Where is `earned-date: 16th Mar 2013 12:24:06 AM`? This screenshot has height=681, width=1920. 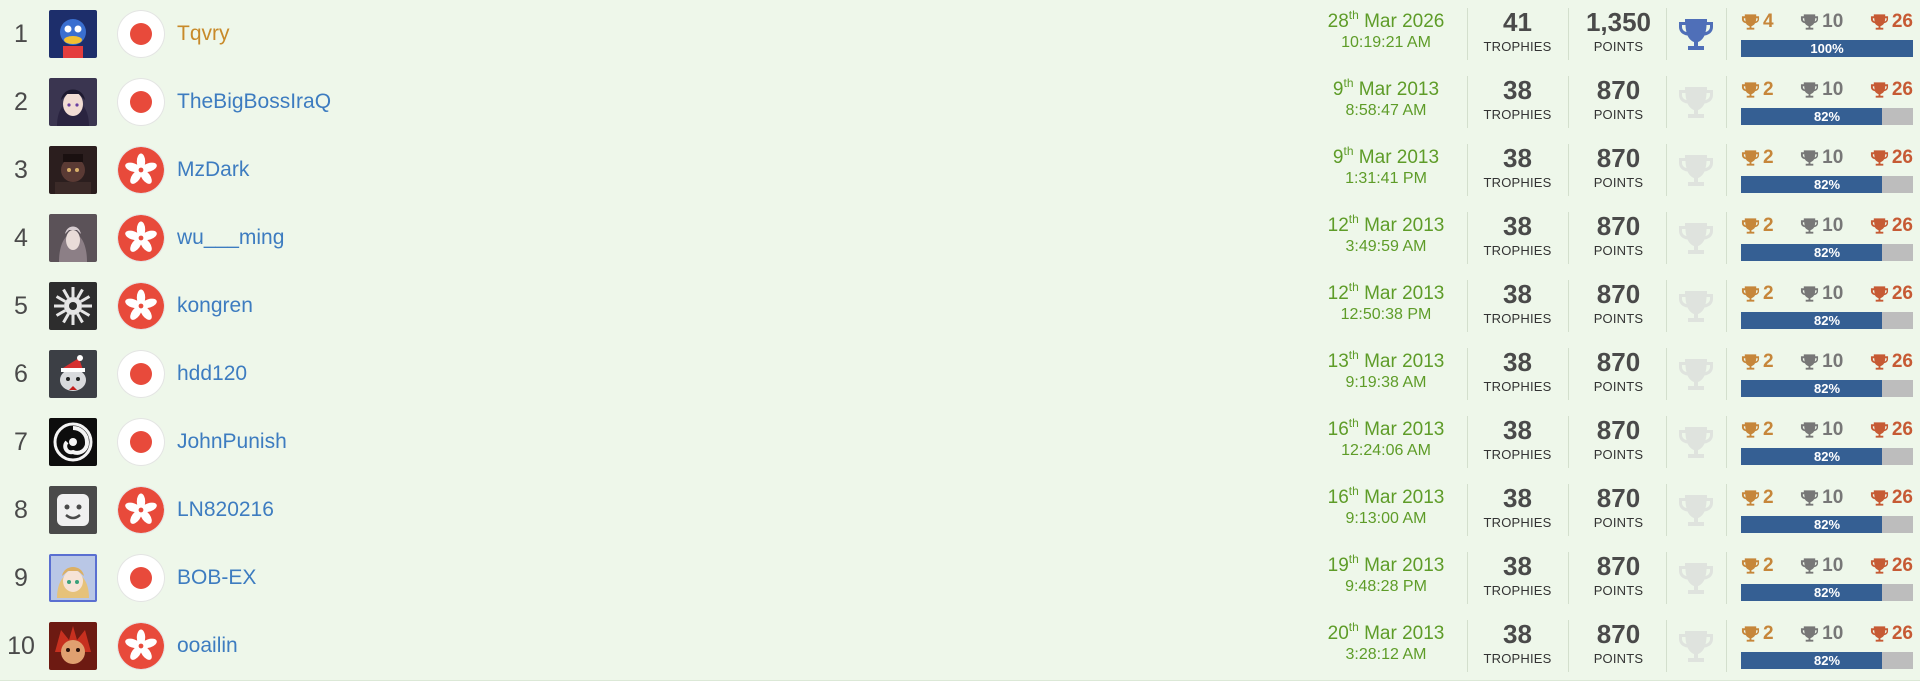
earned-date: 16th Mar 2013 12:24:06 AM is located at coordinates (1386, 438).